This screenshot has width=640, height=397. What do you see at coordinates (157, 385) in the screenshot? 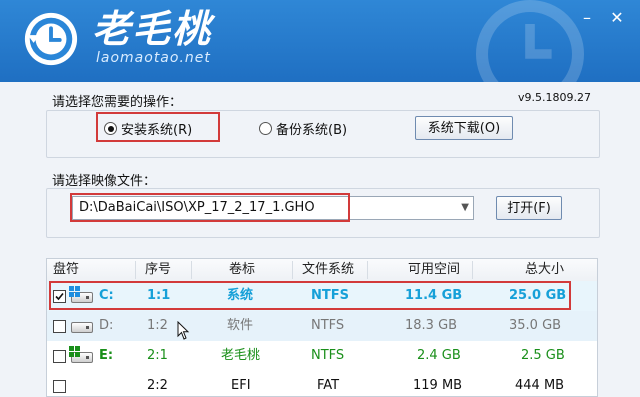
I see `row-index: 2:2` at bounding box center [157, 385].